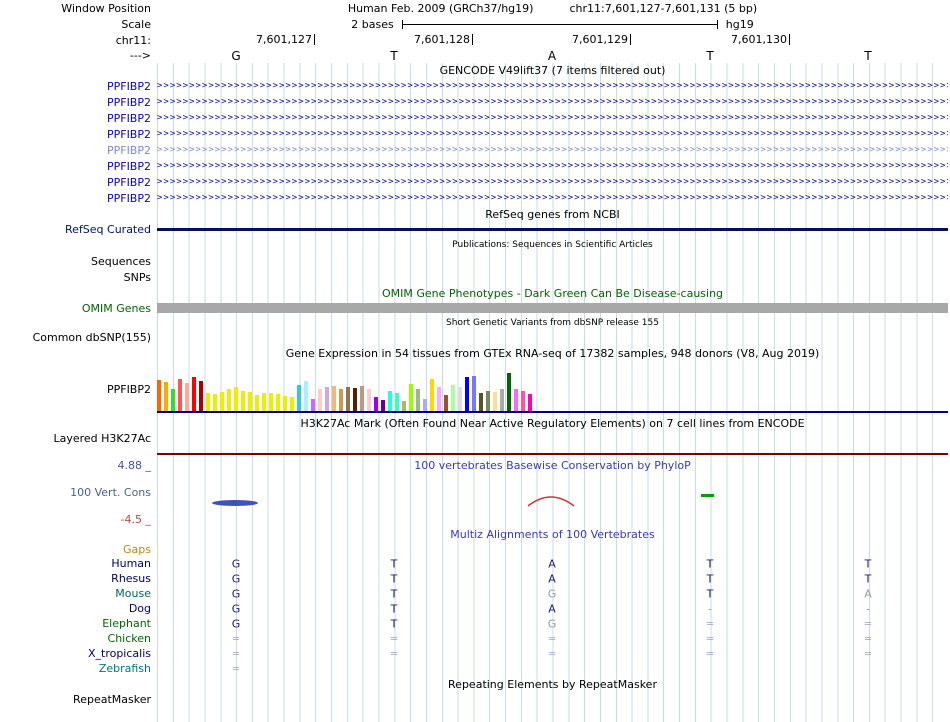 The height and width of the screenshot is (722, 950). What do you see at coordinates (129, 389) in the screenshot?
I see `gtex-gene-label: PPFIBP2` at bounding box center [129, 389].